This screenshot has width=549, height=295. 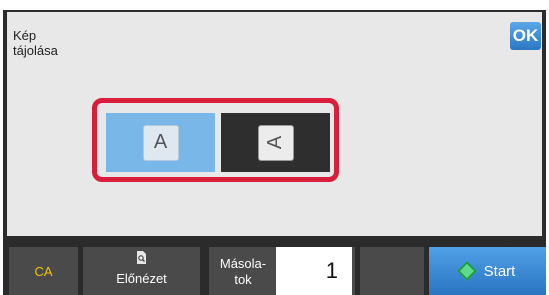 What do you see at coordinates (392, 271) in the screenshot?
I see `unlabeled-button` at bounding box center [392, 271].